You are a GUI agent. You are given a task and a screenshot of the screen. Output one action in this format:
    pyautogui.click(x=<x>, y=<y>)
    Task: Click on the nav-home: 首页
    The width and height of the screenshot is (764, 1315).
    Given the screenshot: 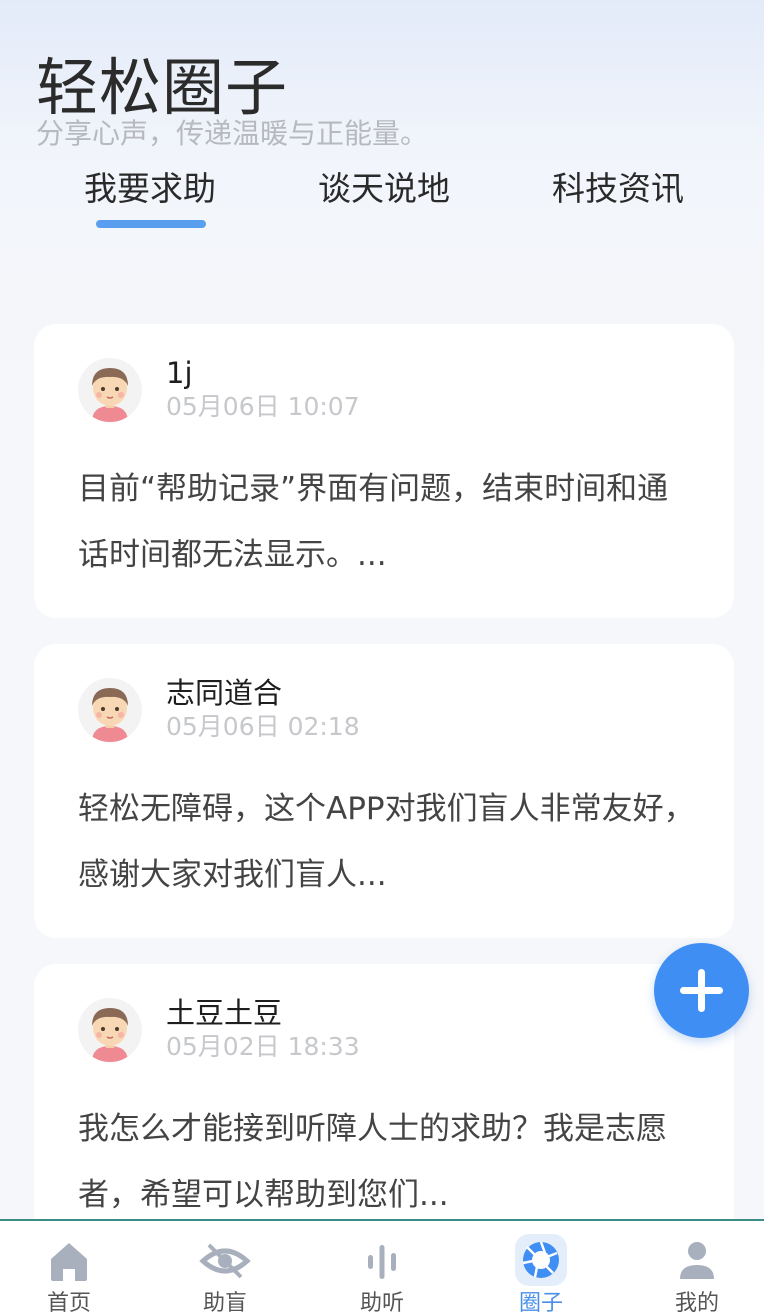 What is the action you would take?
    pyautogui.click(x=69, y=1268)
    